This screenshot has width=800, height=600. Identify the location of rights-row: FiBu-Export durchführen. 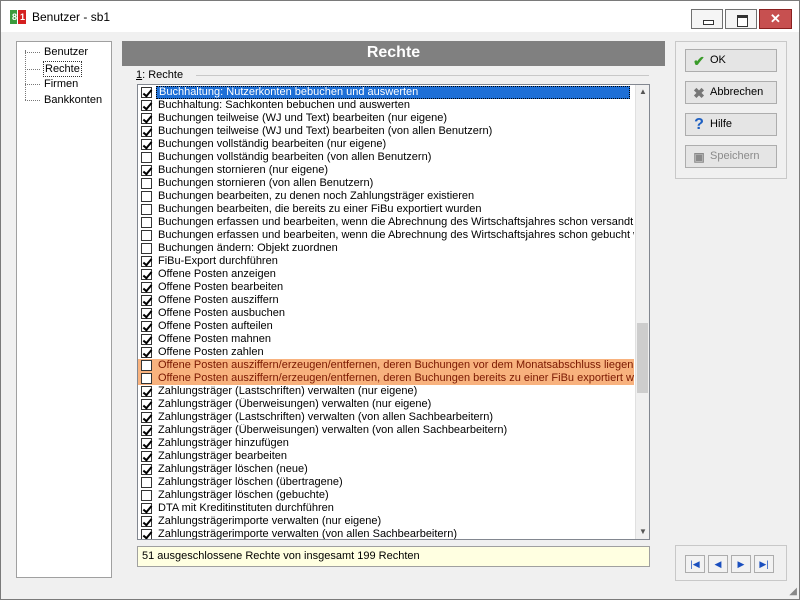
(386, 261).